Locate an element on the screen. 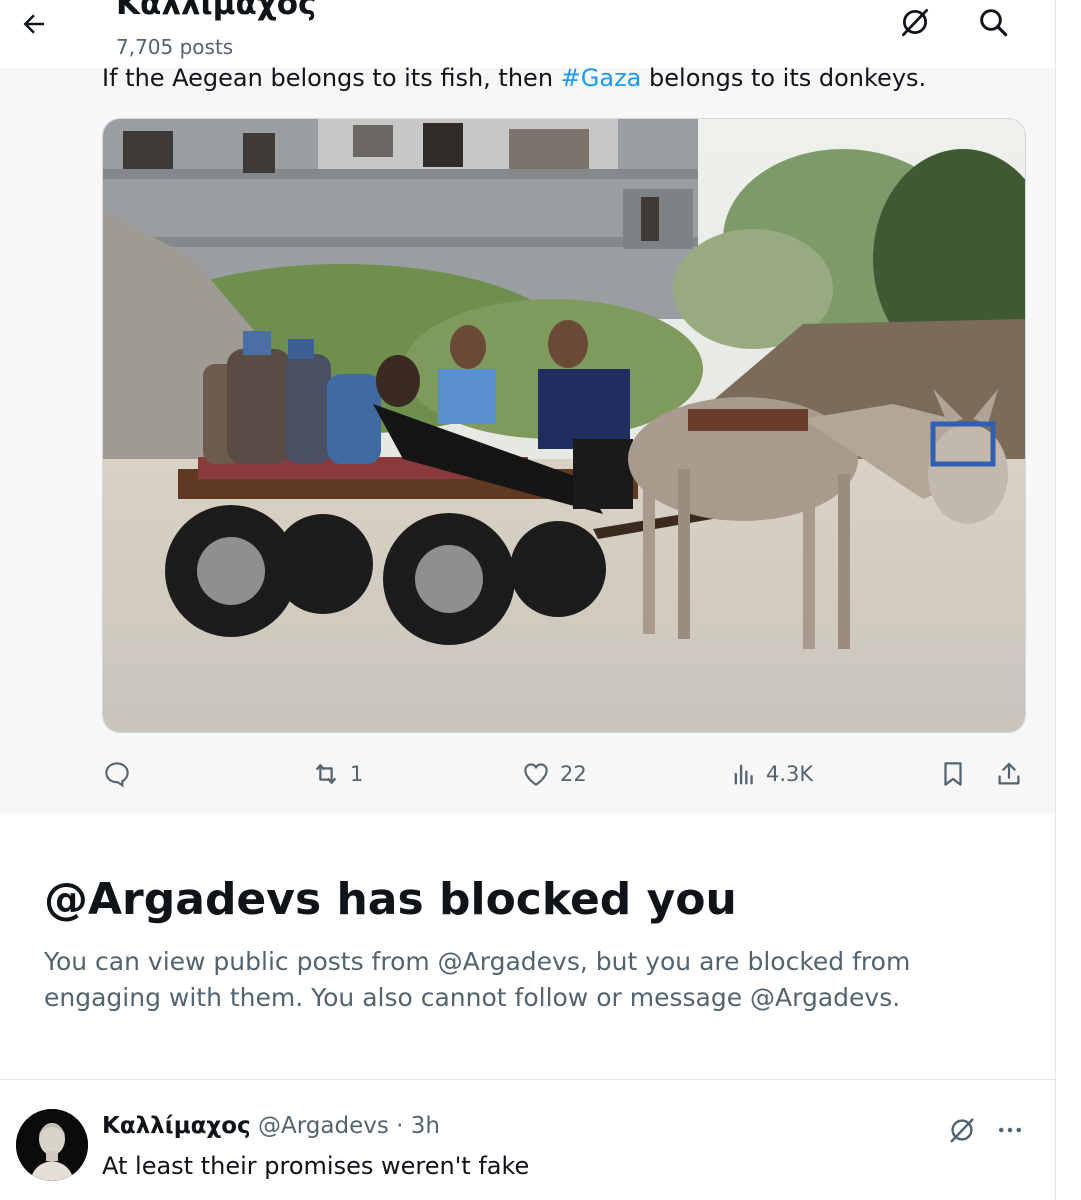 The width and height of the screenshot is (1081, 1200). reply-grok-button is located at coordinates (962, 1130).